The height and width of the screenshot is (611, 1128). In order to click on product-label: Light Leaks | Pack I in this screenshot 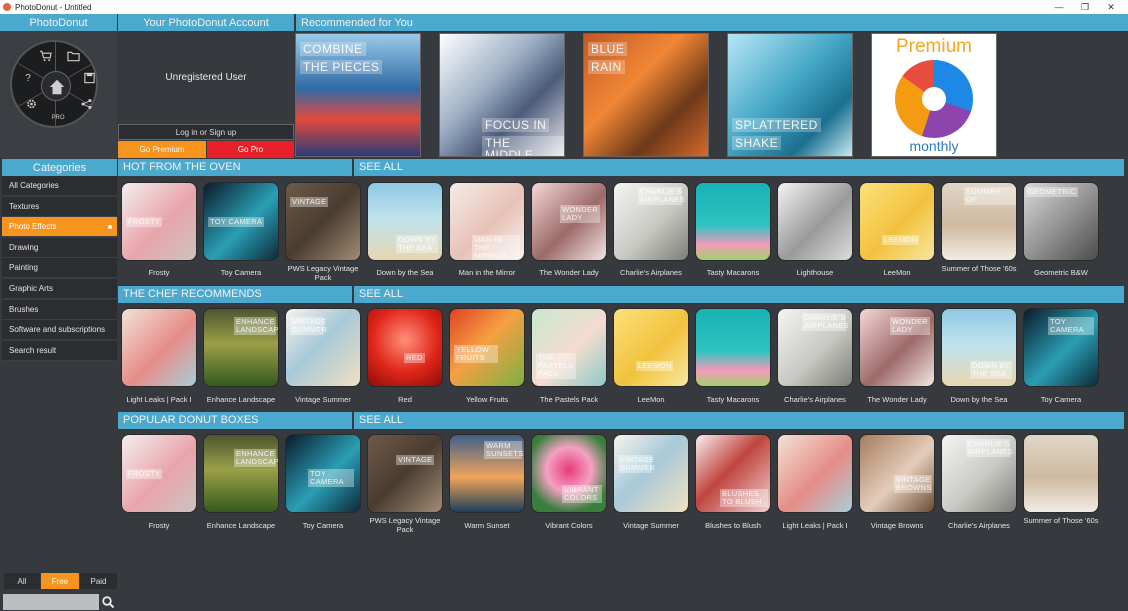, I will do `click(815, 525)`.